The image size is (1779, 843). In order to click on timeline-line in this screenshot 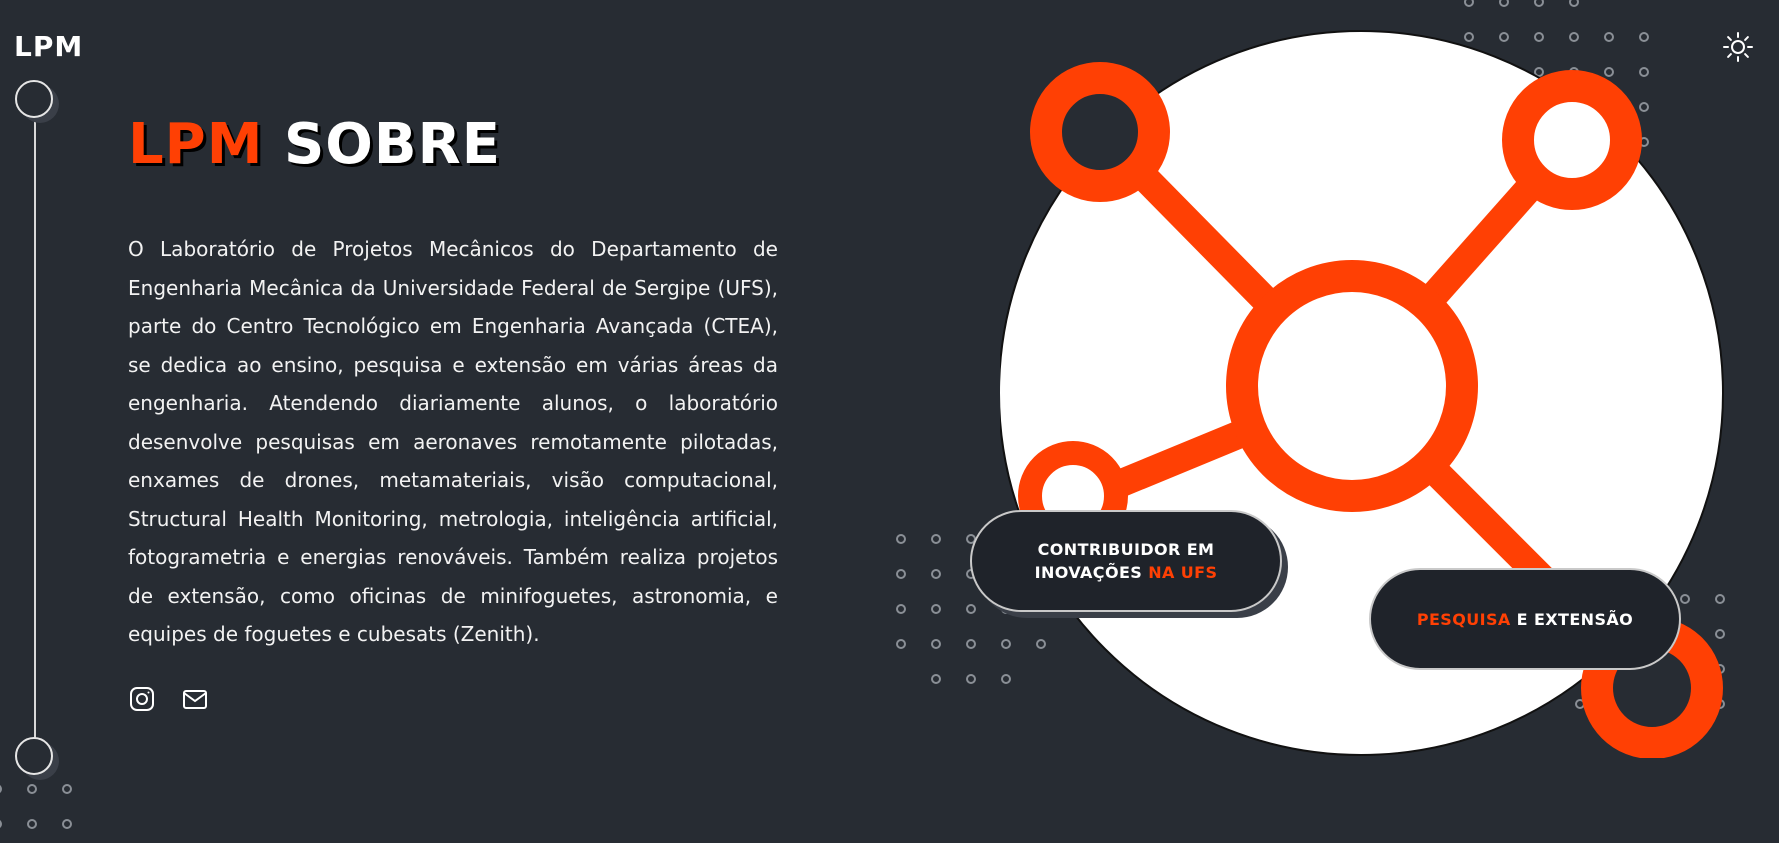, I will do `click(35, 436)`.